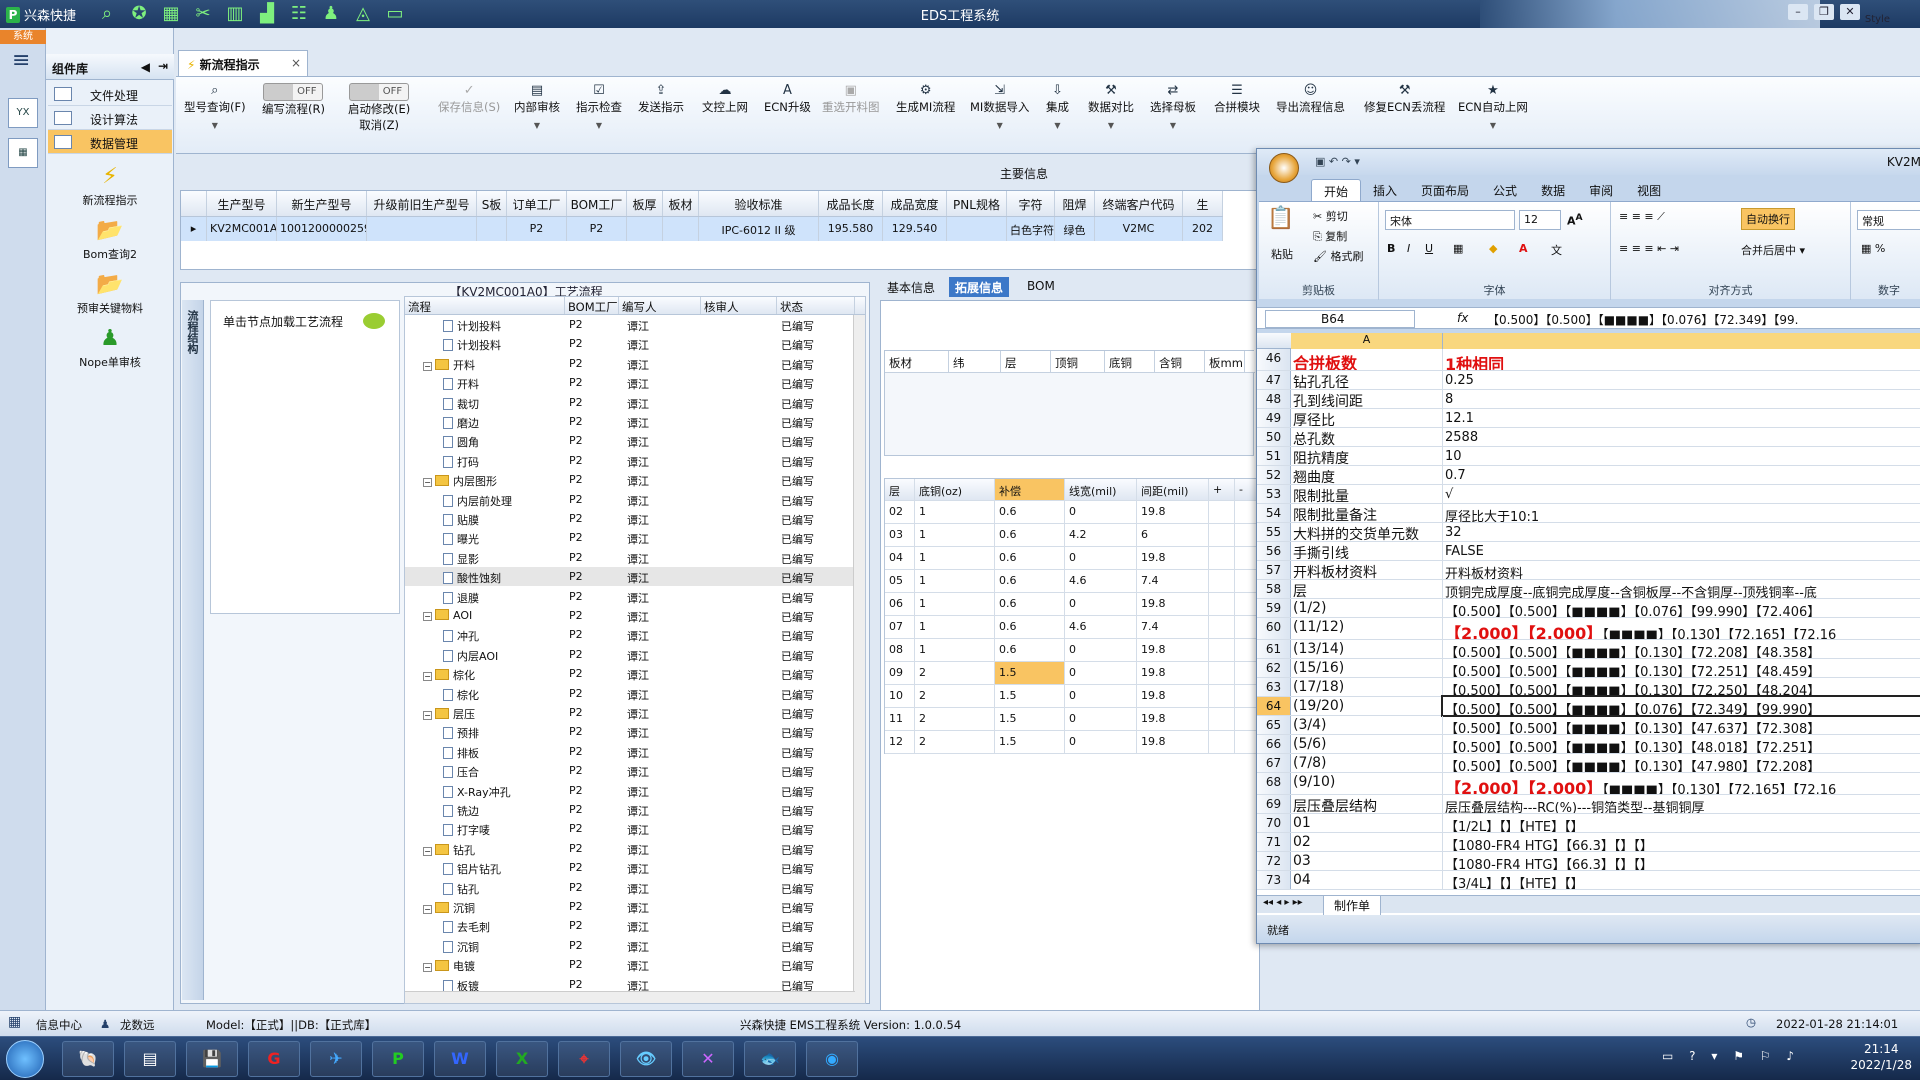 This screenshot has width=1920, height=1080. Describe the element at coordinates (23, 153) in the screenshot. I see `calculator-icon: ▦` at that location.